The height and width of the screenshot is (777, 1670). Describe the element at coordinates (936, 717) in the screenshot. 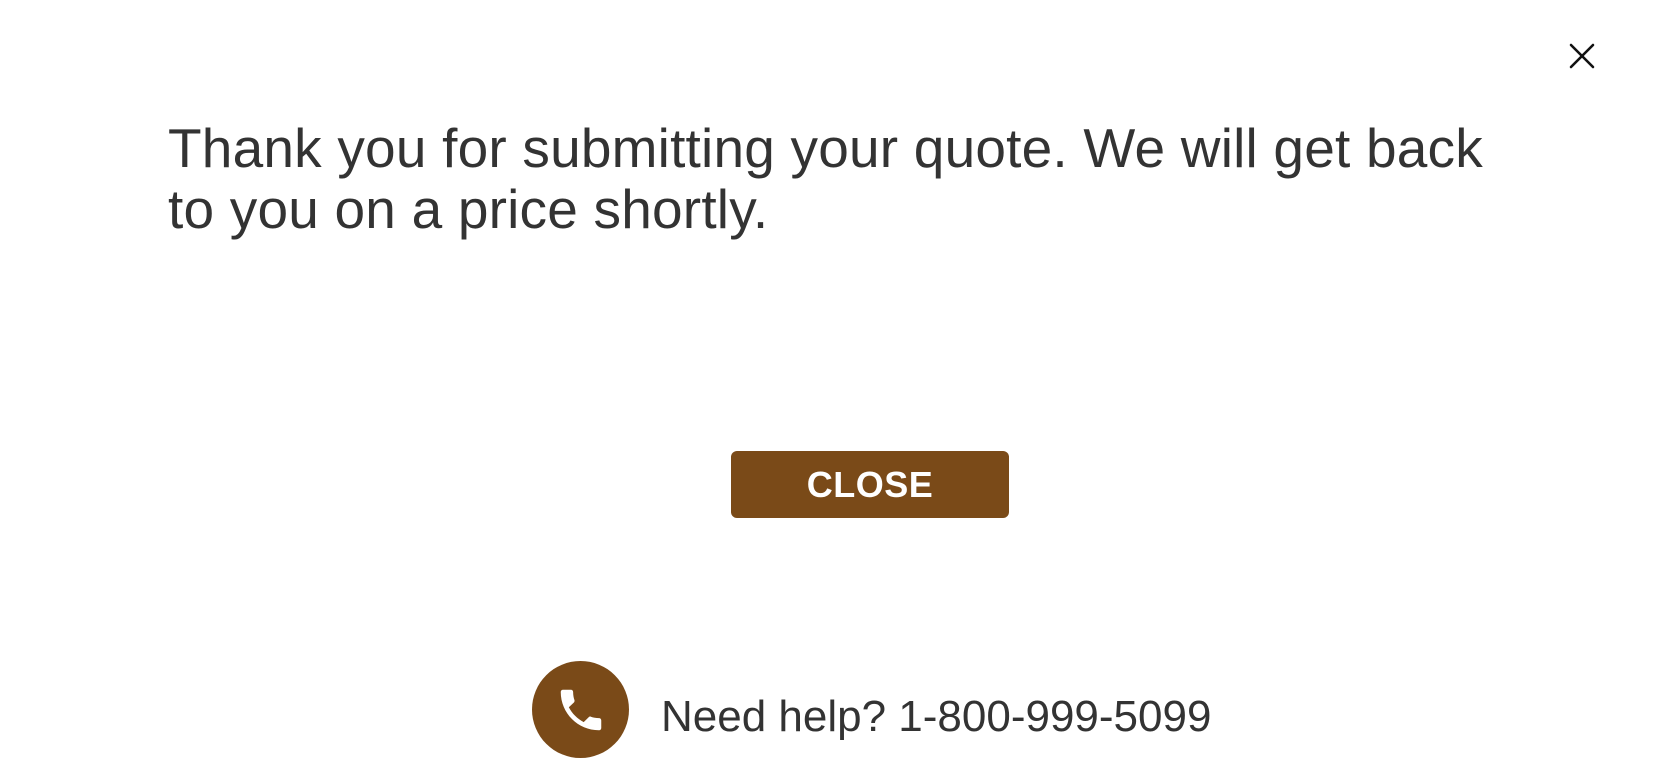

I see `help-phone-text: Need help? 1-800-999-5099` at that location.